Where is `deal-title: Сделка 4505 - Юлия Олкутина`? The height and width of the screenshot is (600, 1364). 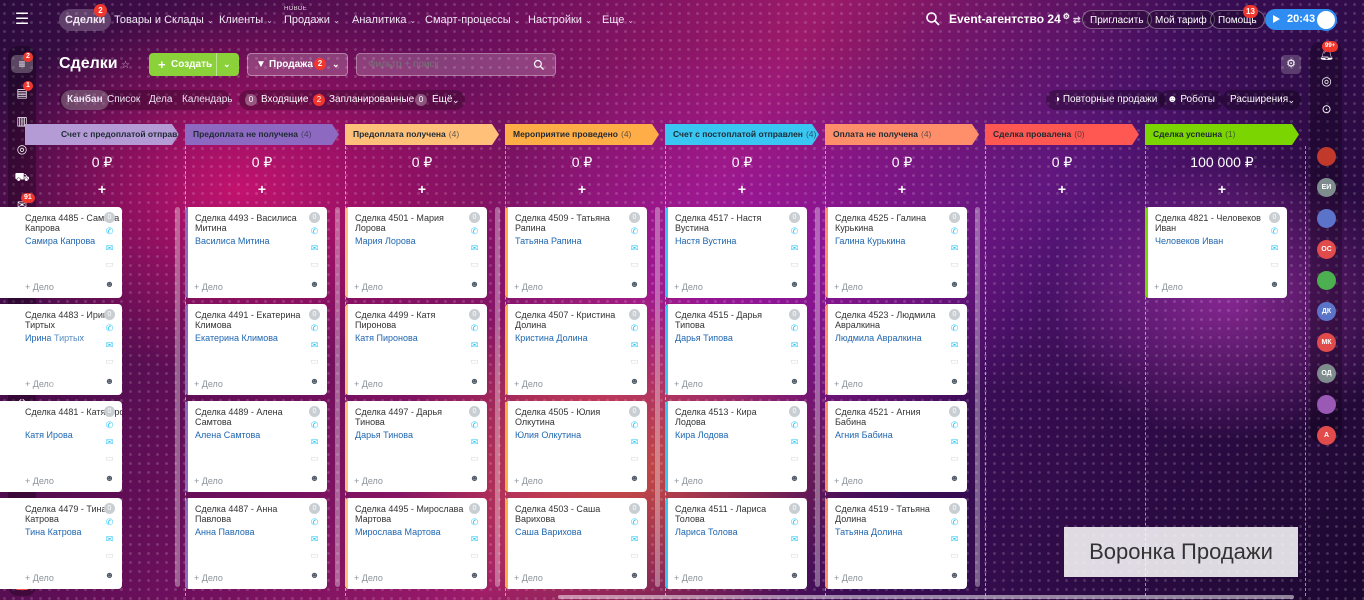
deal-title: Сделка 4505 - Юлия Олкутина is located at coordinates (570, 417).